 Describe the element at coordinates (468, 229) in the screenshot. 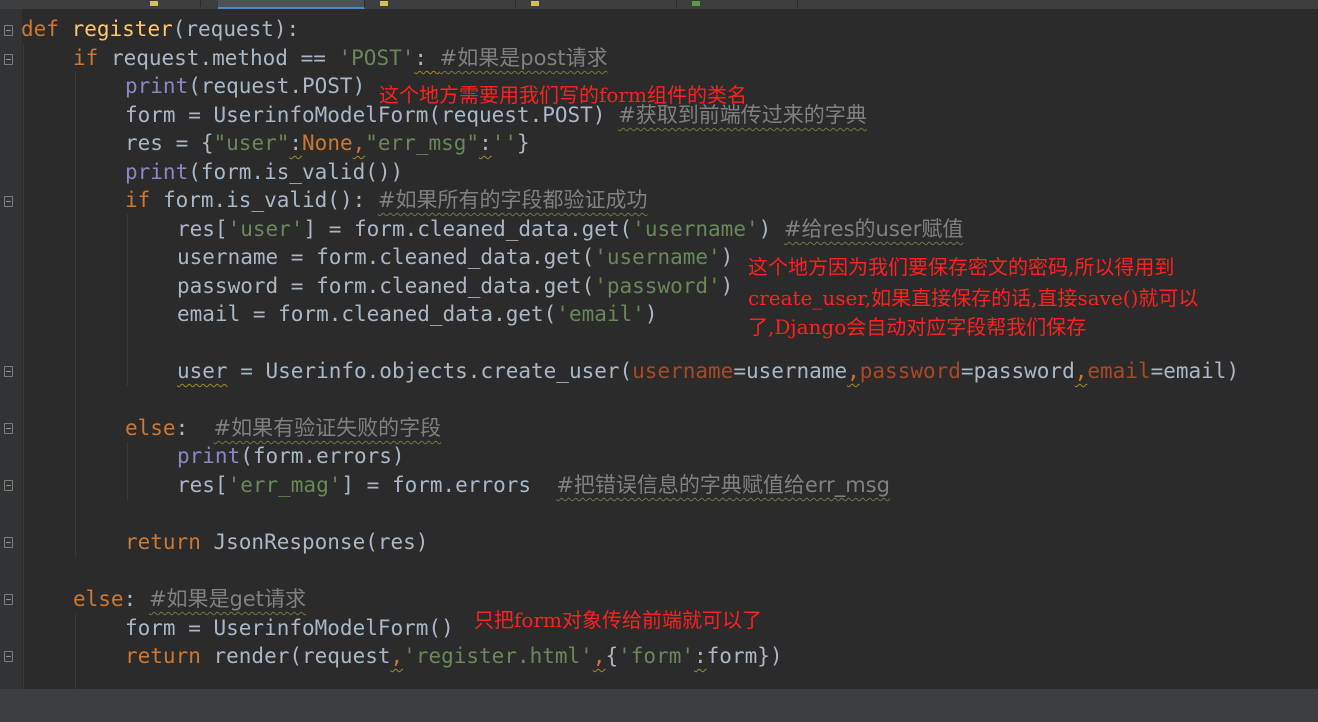

I see `code-text: ] = form.cleaned_data.get(` at that location.